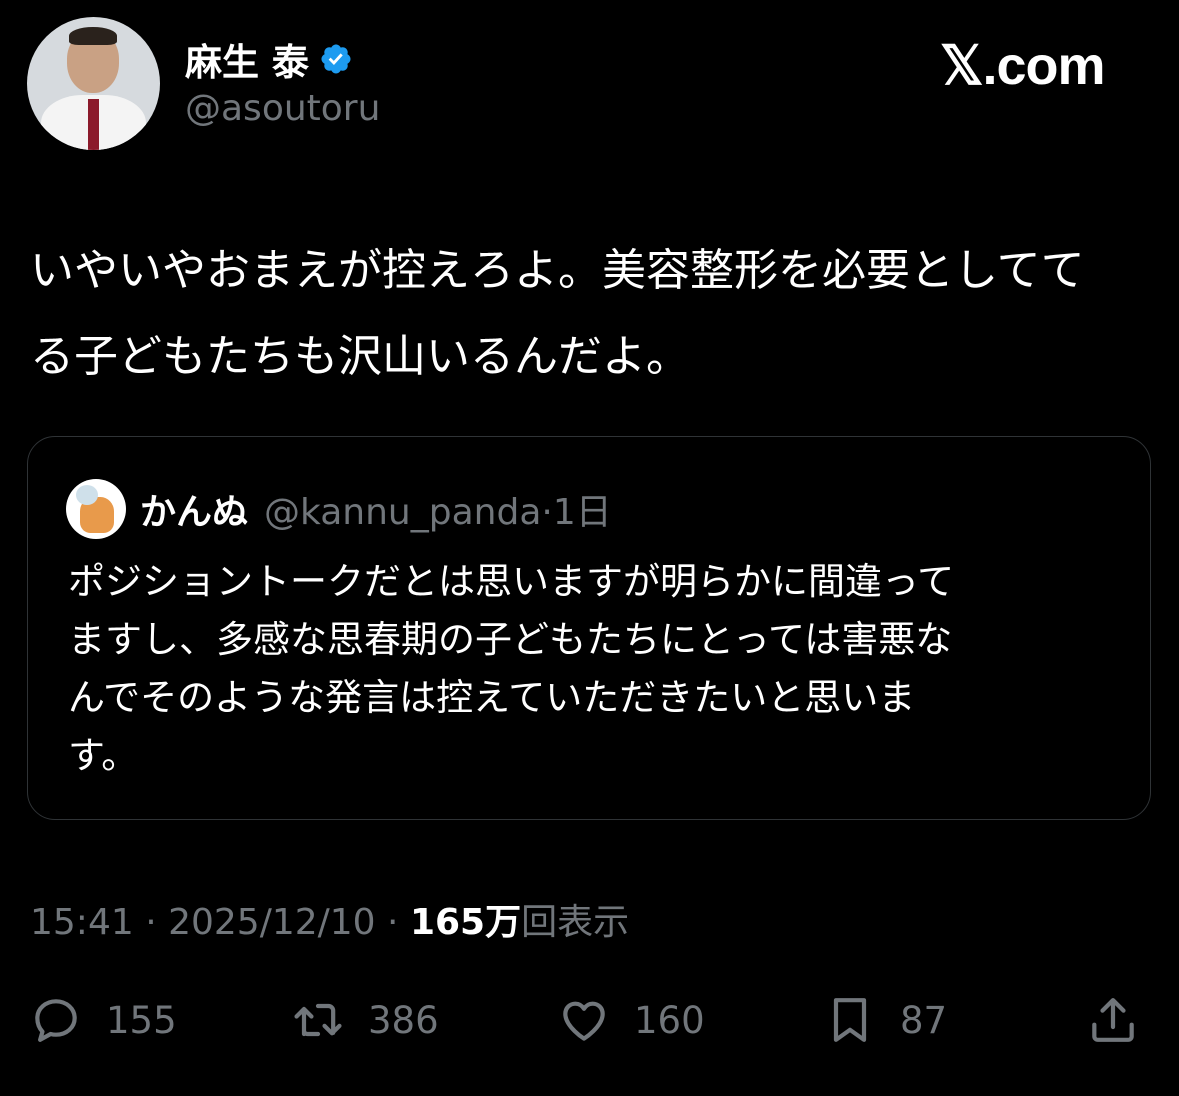  I want to click on action-bar: 155 386 160 87, so click(589, 1020).